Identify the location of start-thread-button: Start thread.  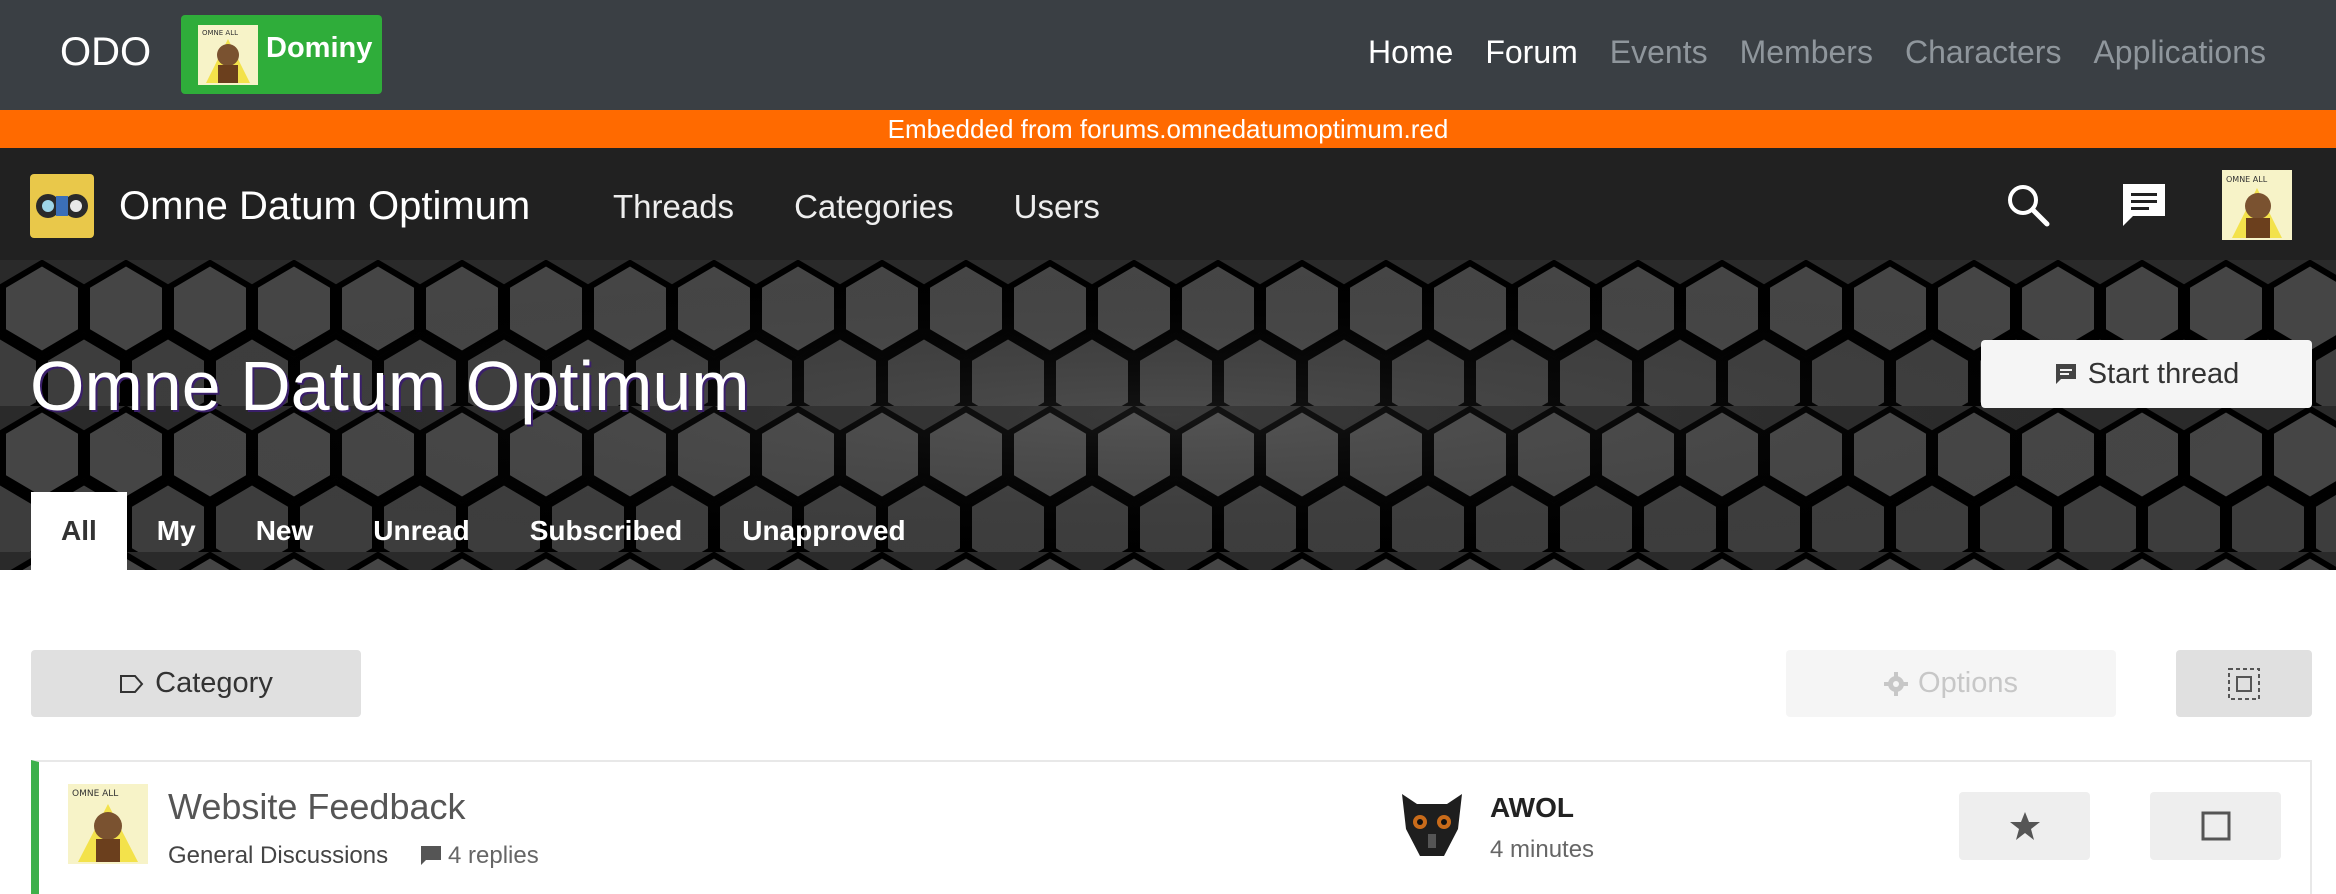
(2146, 374).